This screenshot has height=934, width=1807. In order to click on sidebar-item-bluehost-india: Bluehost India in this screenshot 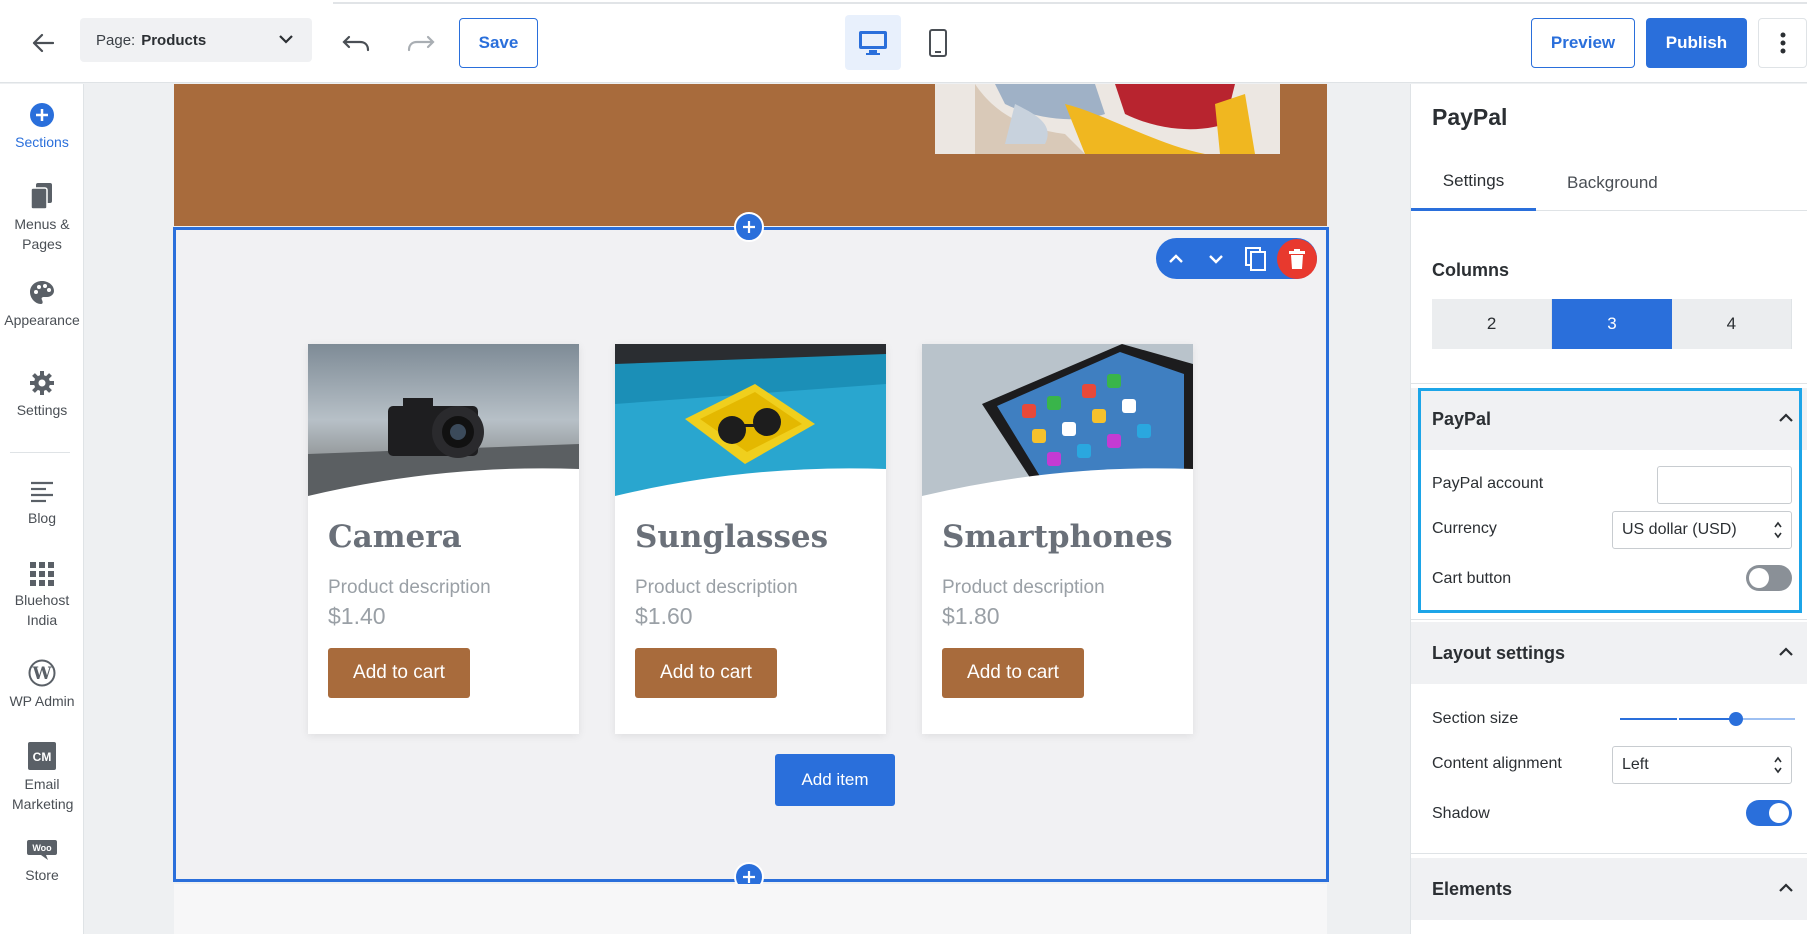, I will do `click(42, 596)`.